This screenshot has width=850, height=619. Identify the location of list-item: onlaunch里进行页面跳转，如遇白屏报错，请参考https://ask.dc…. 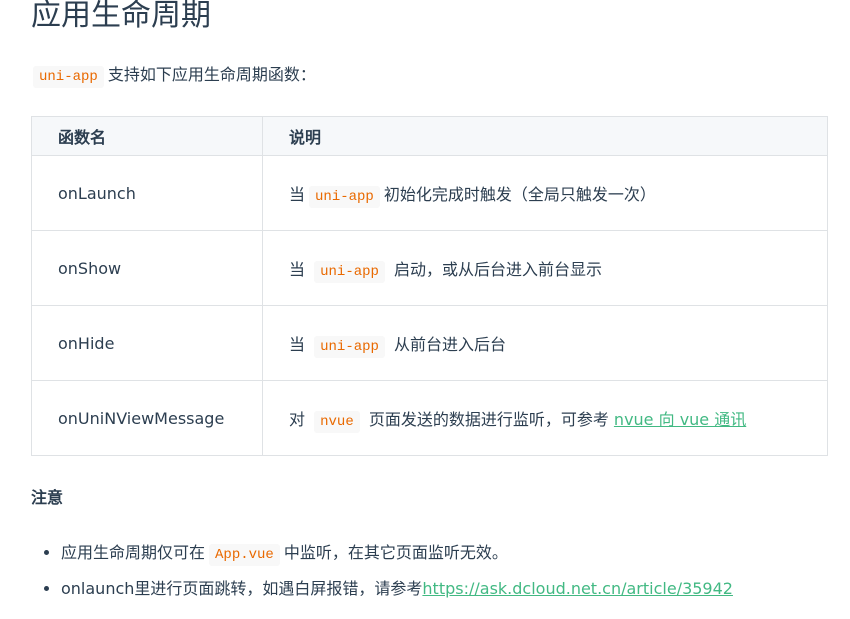
(397, 588).